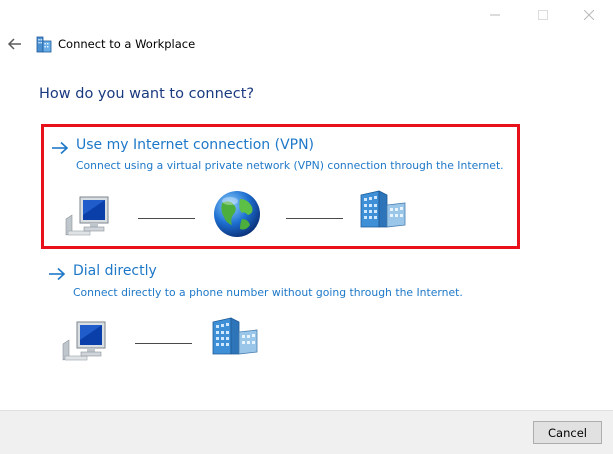 The width and height of the screenshot is (613, 454). I want to click on globe-icon, so click(237, 214).